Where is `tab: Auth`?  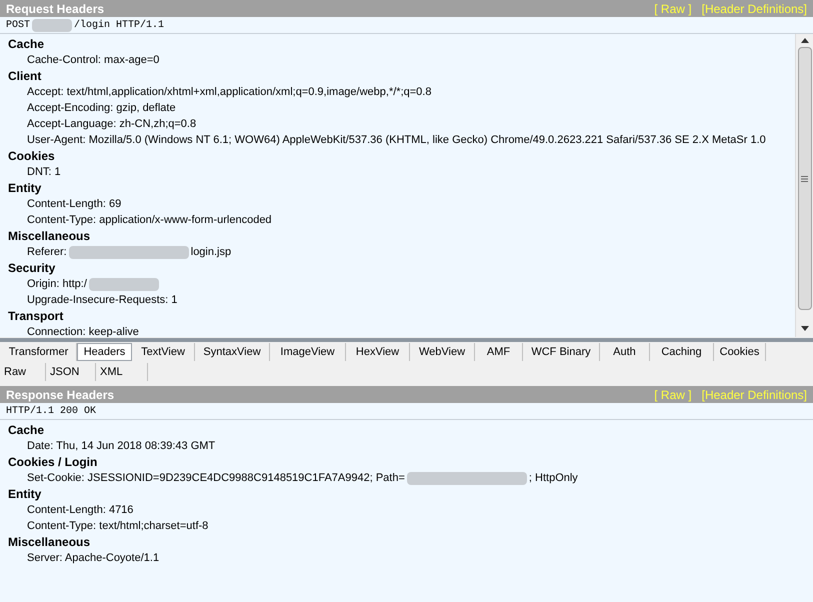
tab: Auth is located at coordinates (625, 352).